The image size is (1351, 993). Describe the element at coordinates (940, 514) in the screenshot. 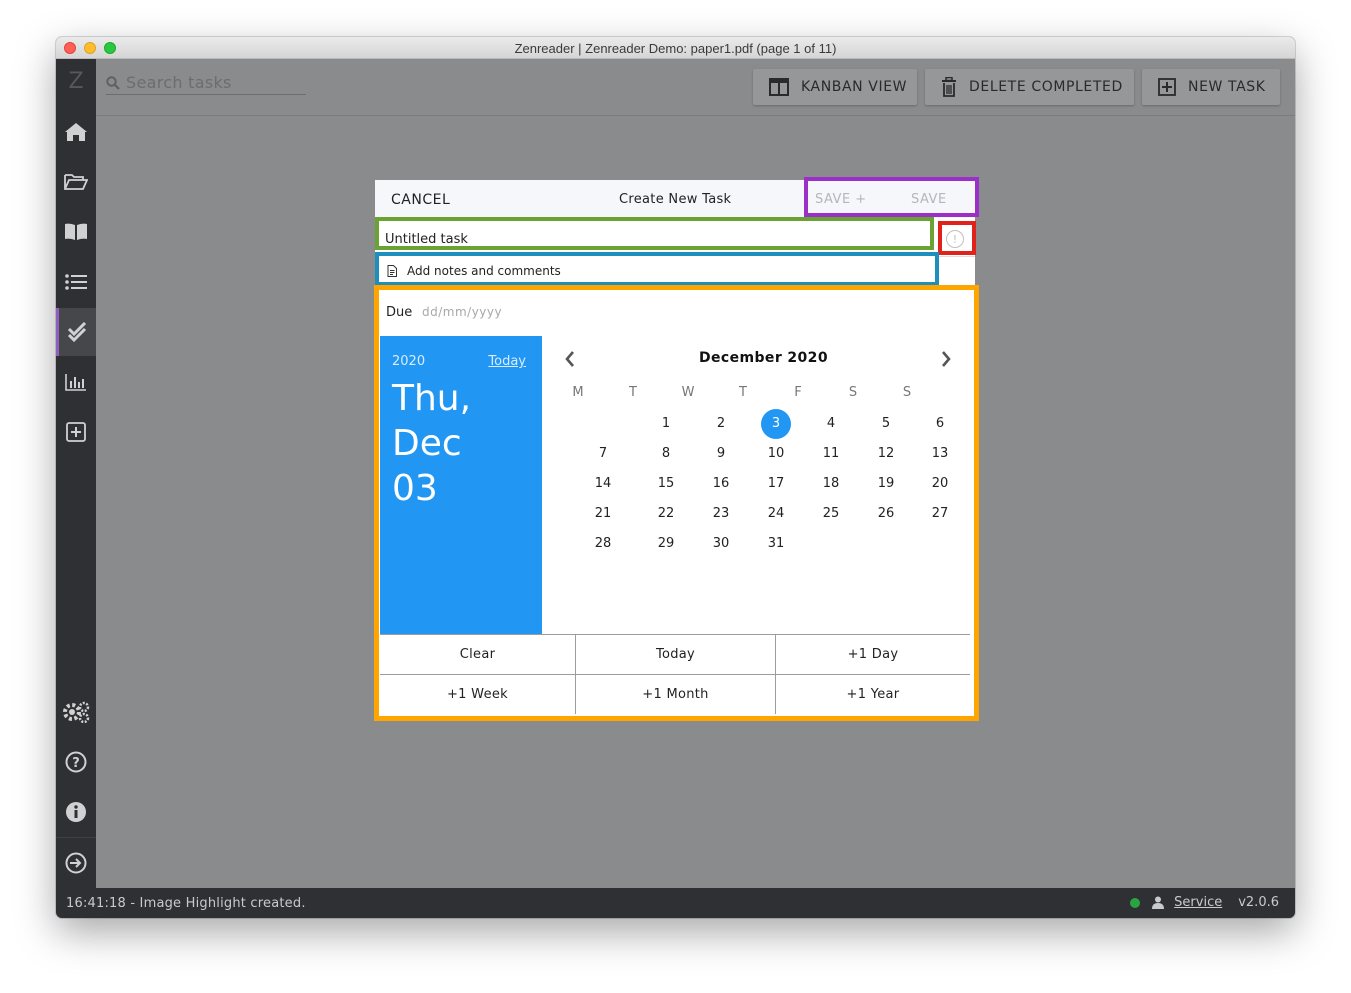

I see `calendar-day: 27` at that location.